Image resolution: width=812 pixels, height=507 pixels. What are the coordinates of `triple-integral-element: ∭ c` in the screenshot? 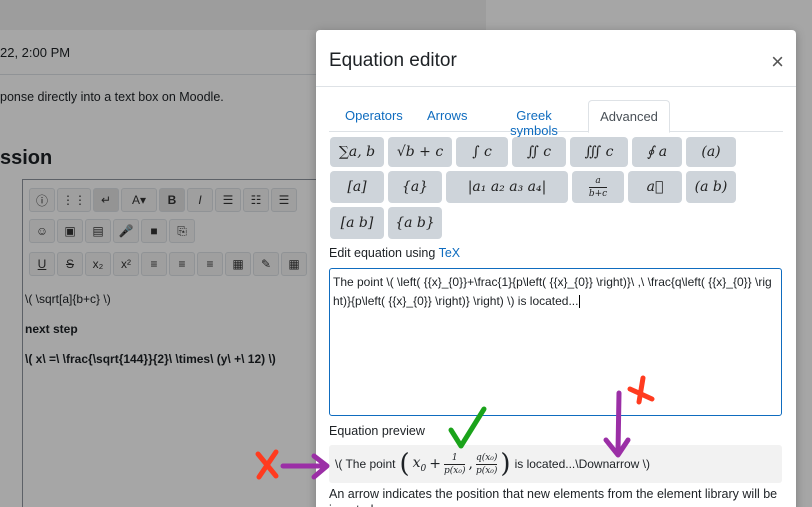 It's located at (599, 152).